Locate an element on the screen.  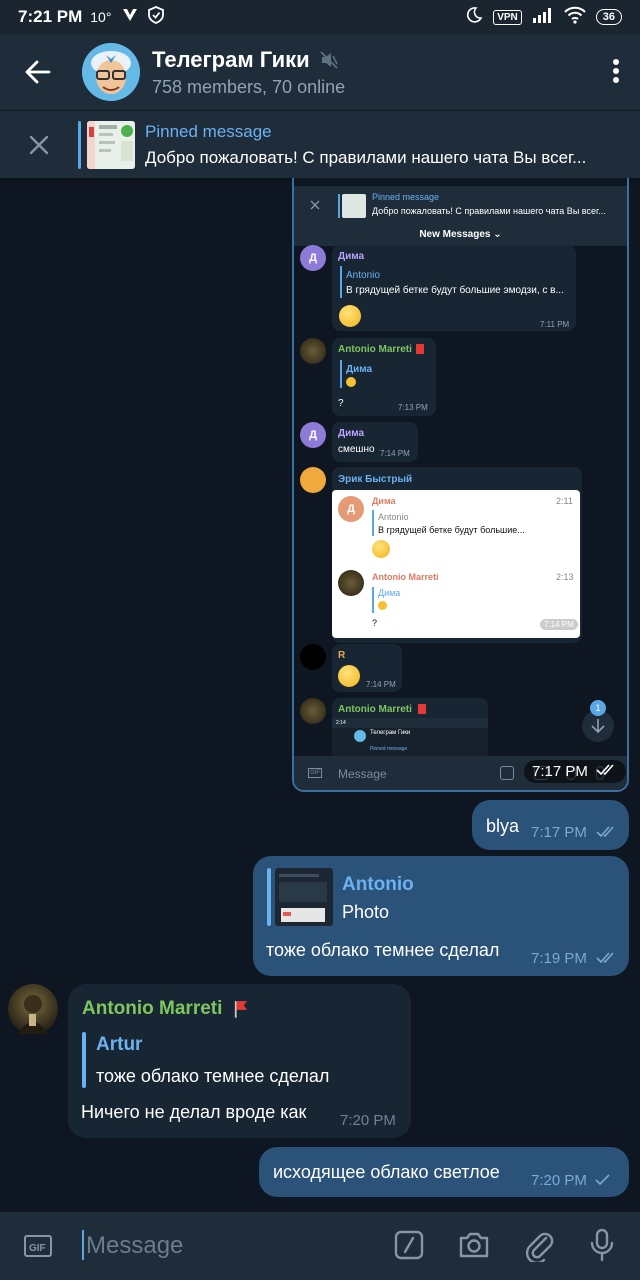
card-text: ? is located at coordinates (375, 623).